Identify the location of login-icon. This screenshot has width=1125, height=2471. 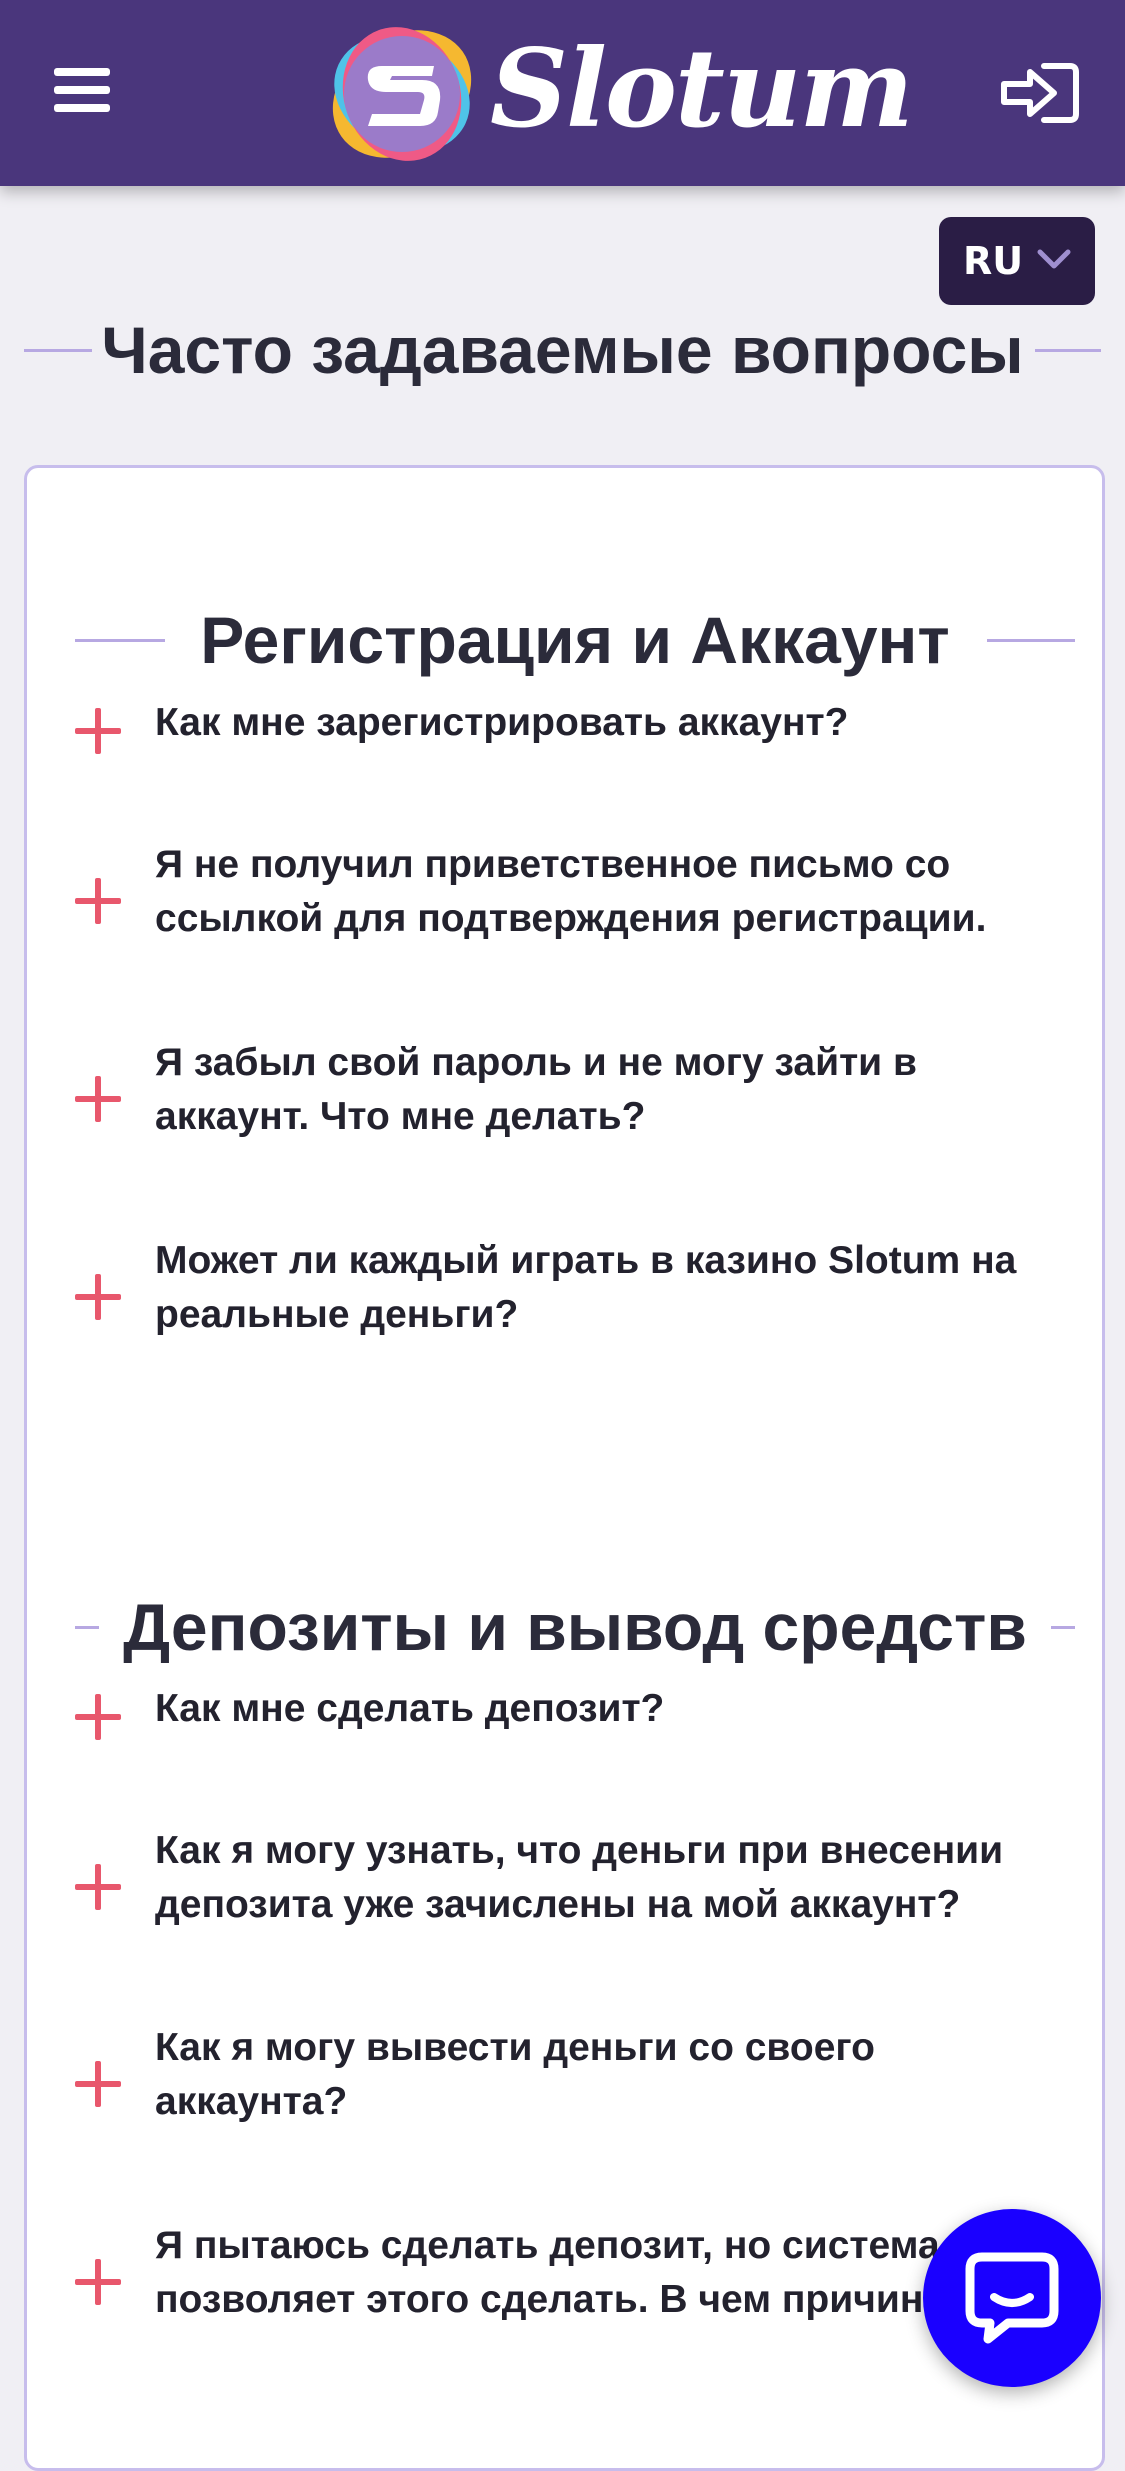
(1040, 93).